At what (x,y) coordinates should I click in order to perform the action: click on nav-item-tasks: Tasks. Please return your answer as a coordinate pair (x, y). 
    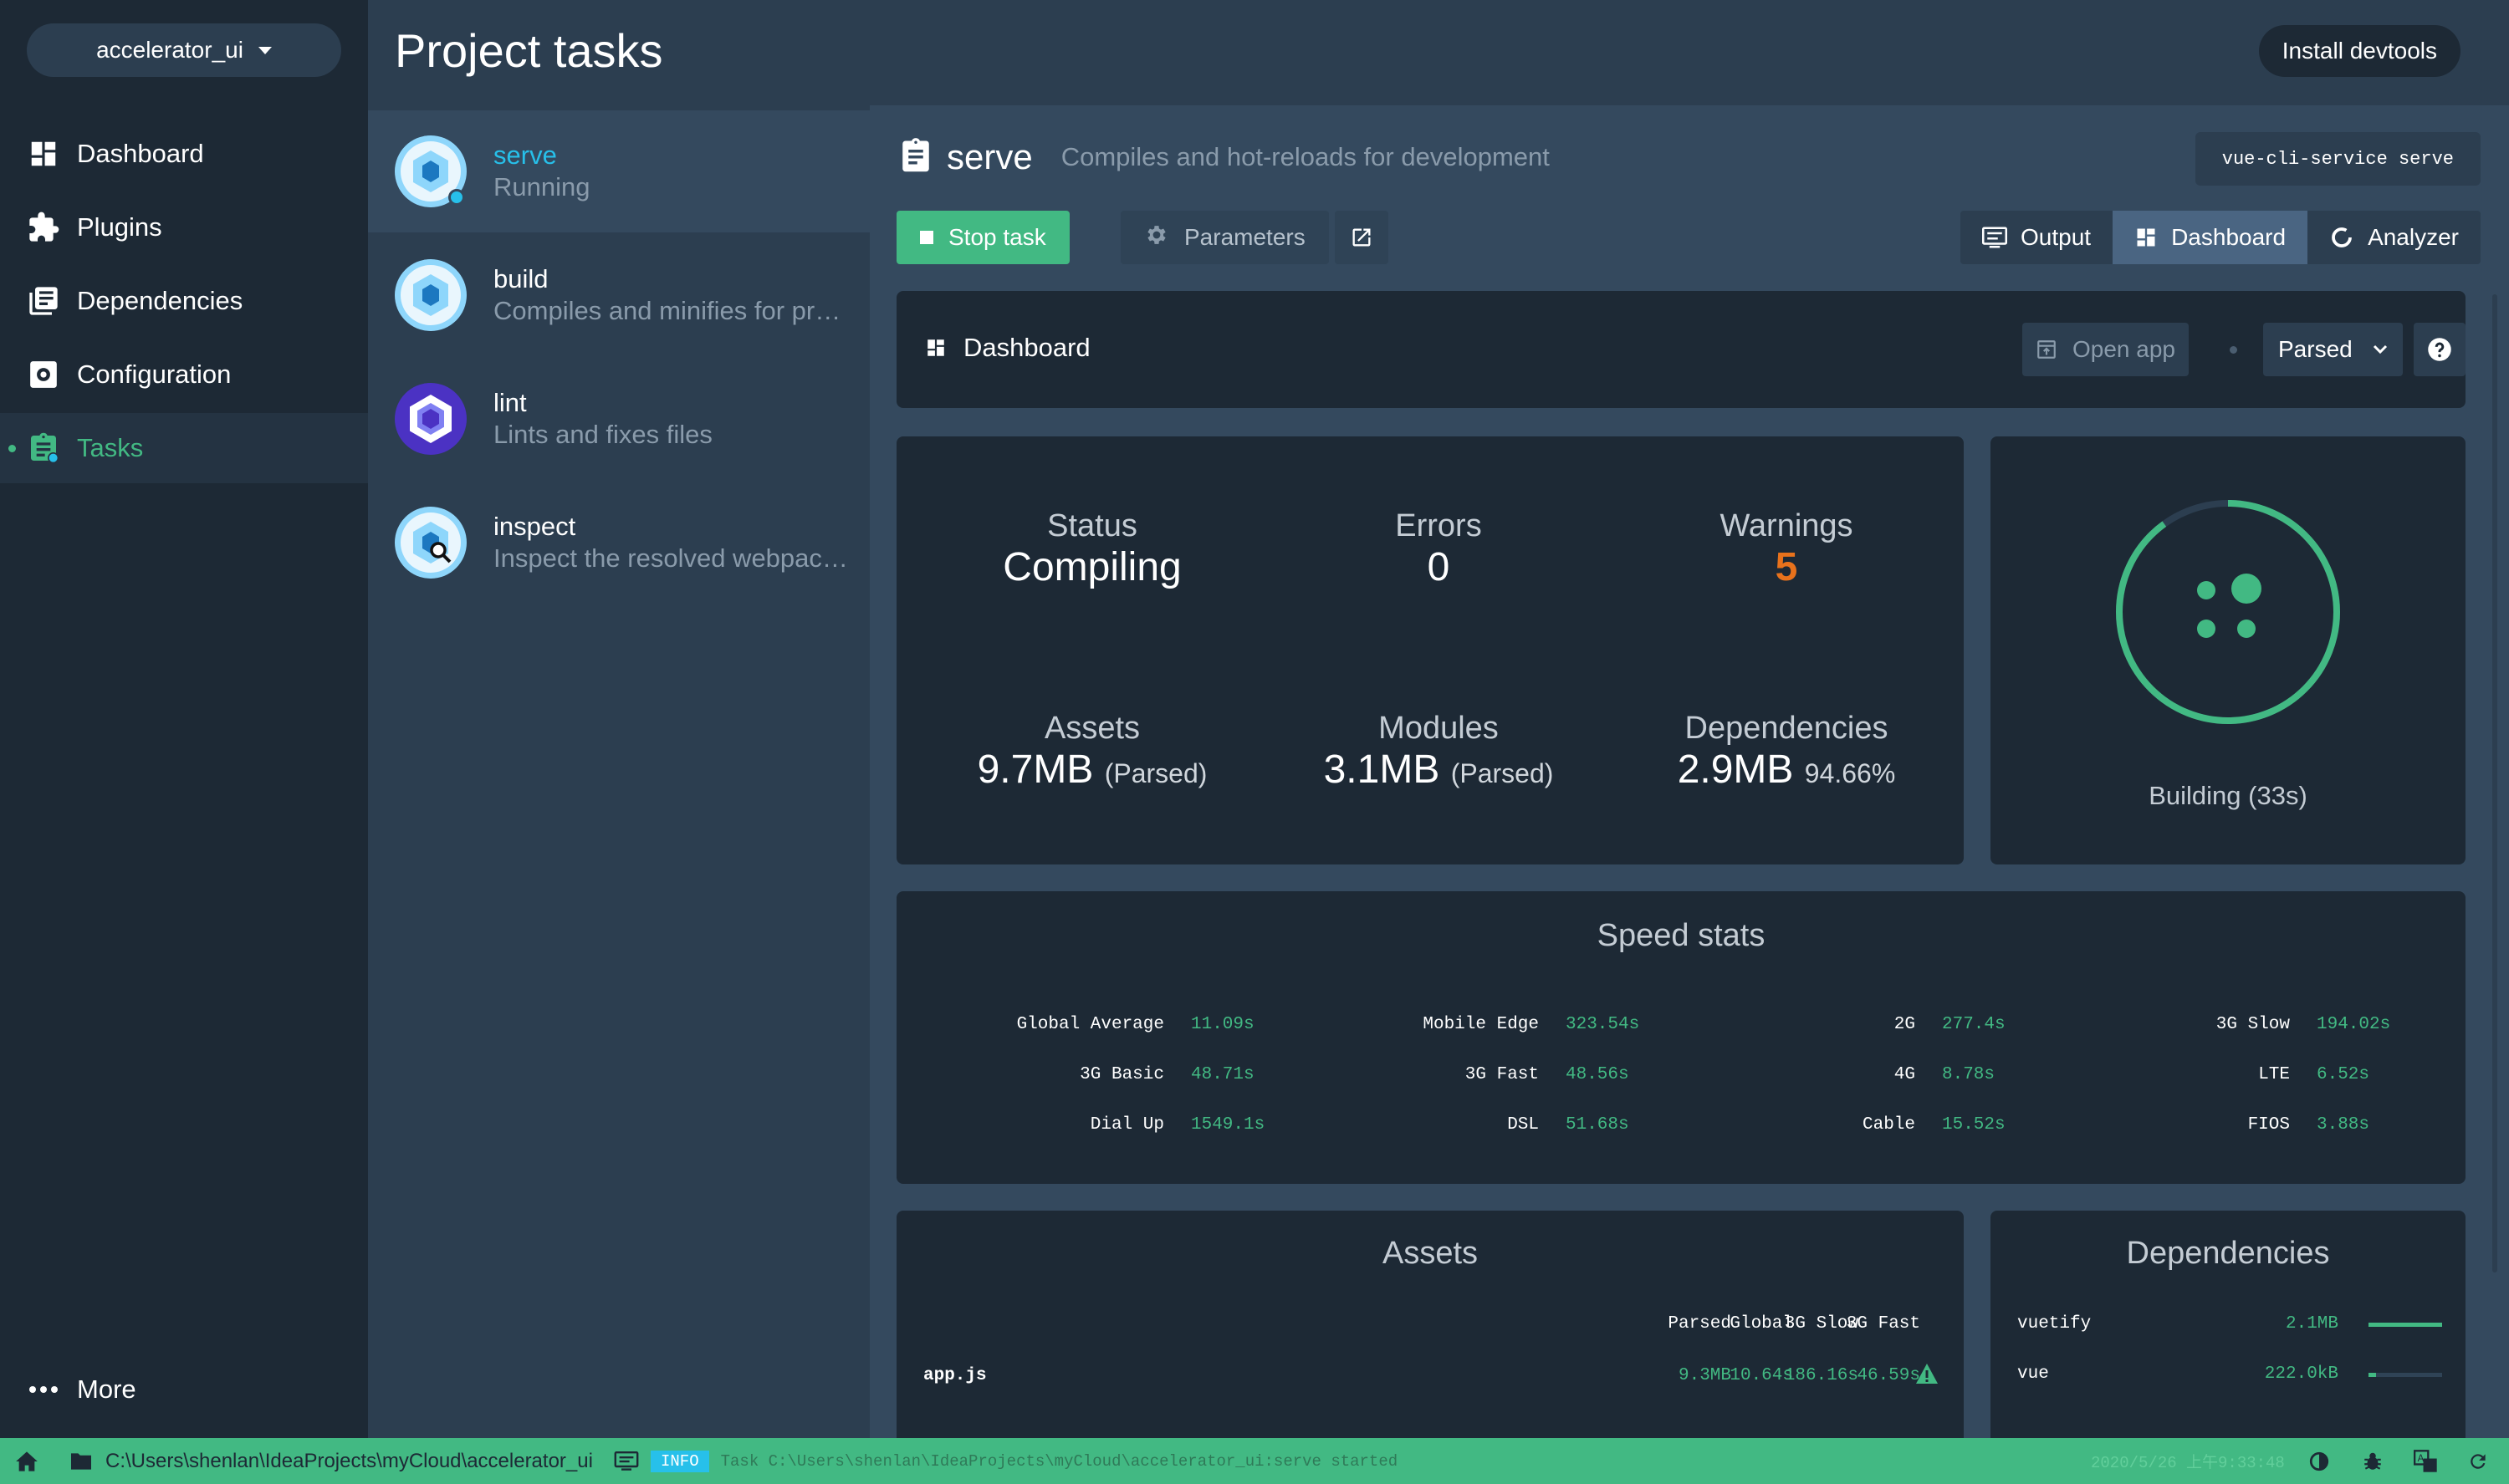
    Looking at the image, I should click on (184, 448).